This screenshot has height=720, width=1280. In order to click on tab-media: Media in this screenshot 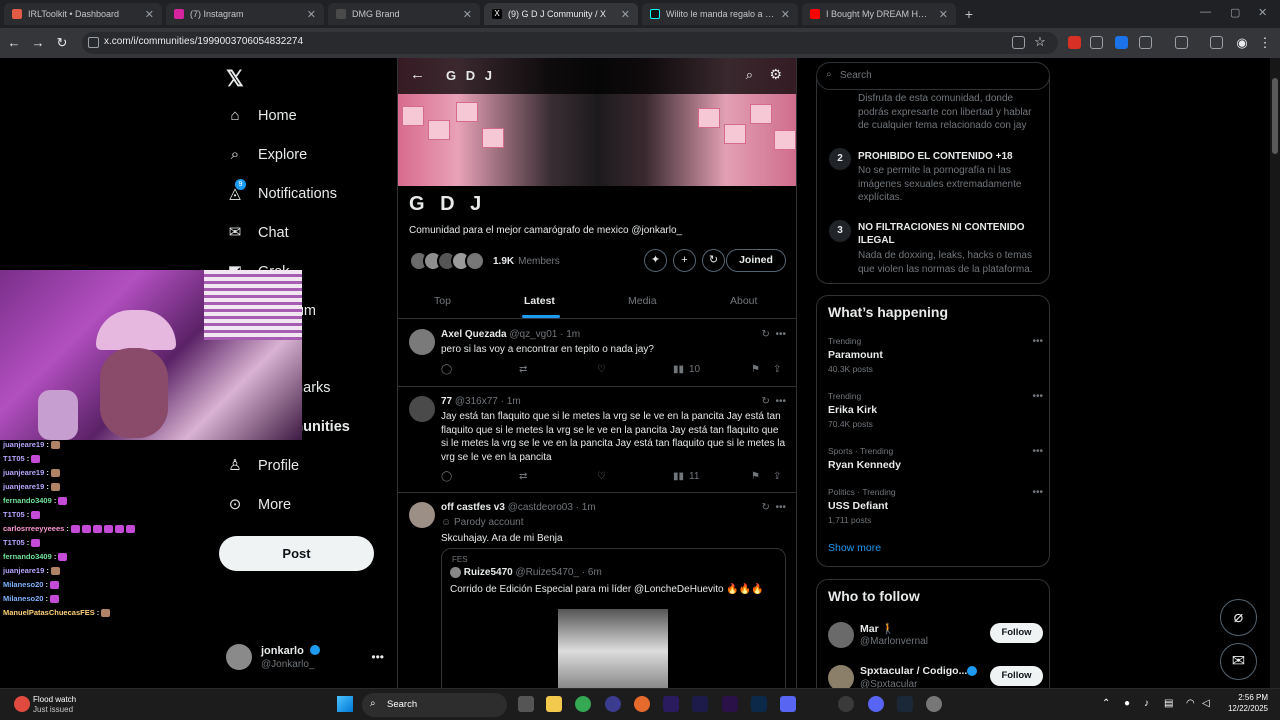, I will do `click(642, 301)`.